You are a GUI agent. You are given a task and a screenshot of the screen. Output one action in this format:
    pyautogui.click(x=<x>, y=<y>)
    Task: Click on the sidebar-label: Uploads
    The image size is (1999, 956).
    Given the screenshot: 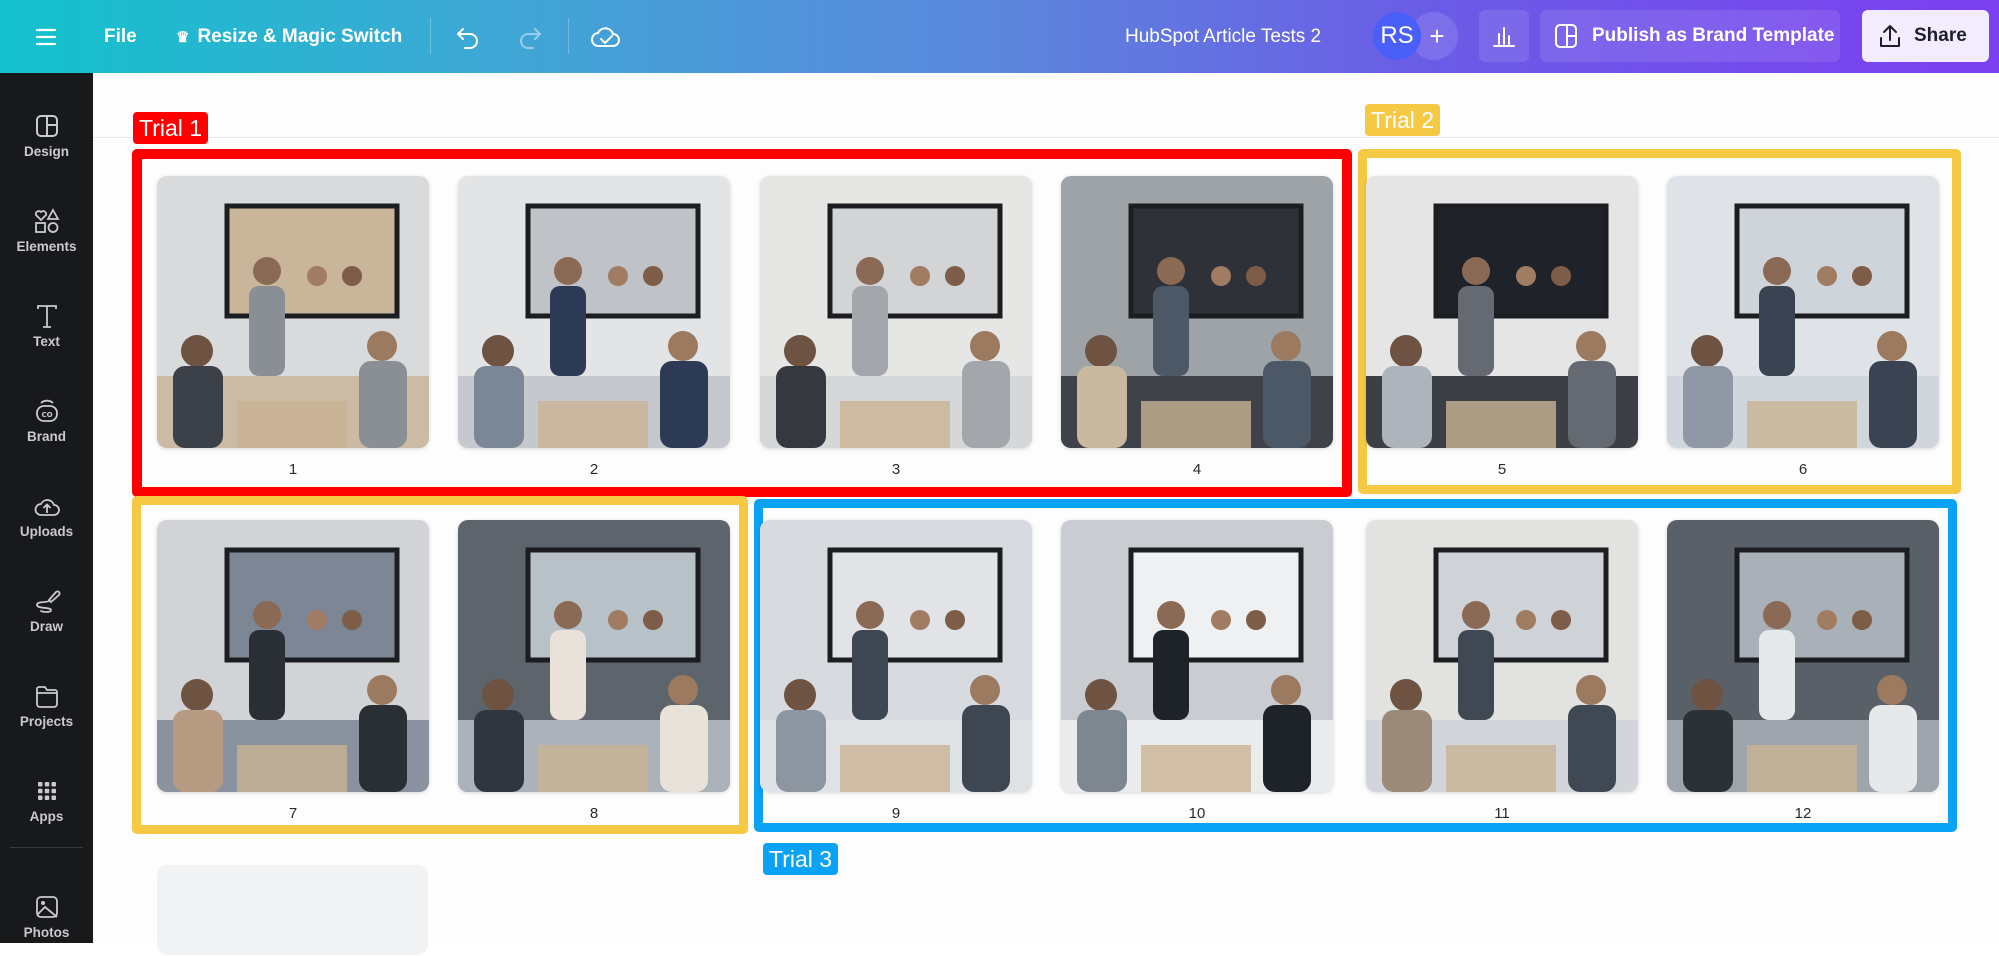 What is the action you would take?
    pyautogui.click(x=46, y=531)
    